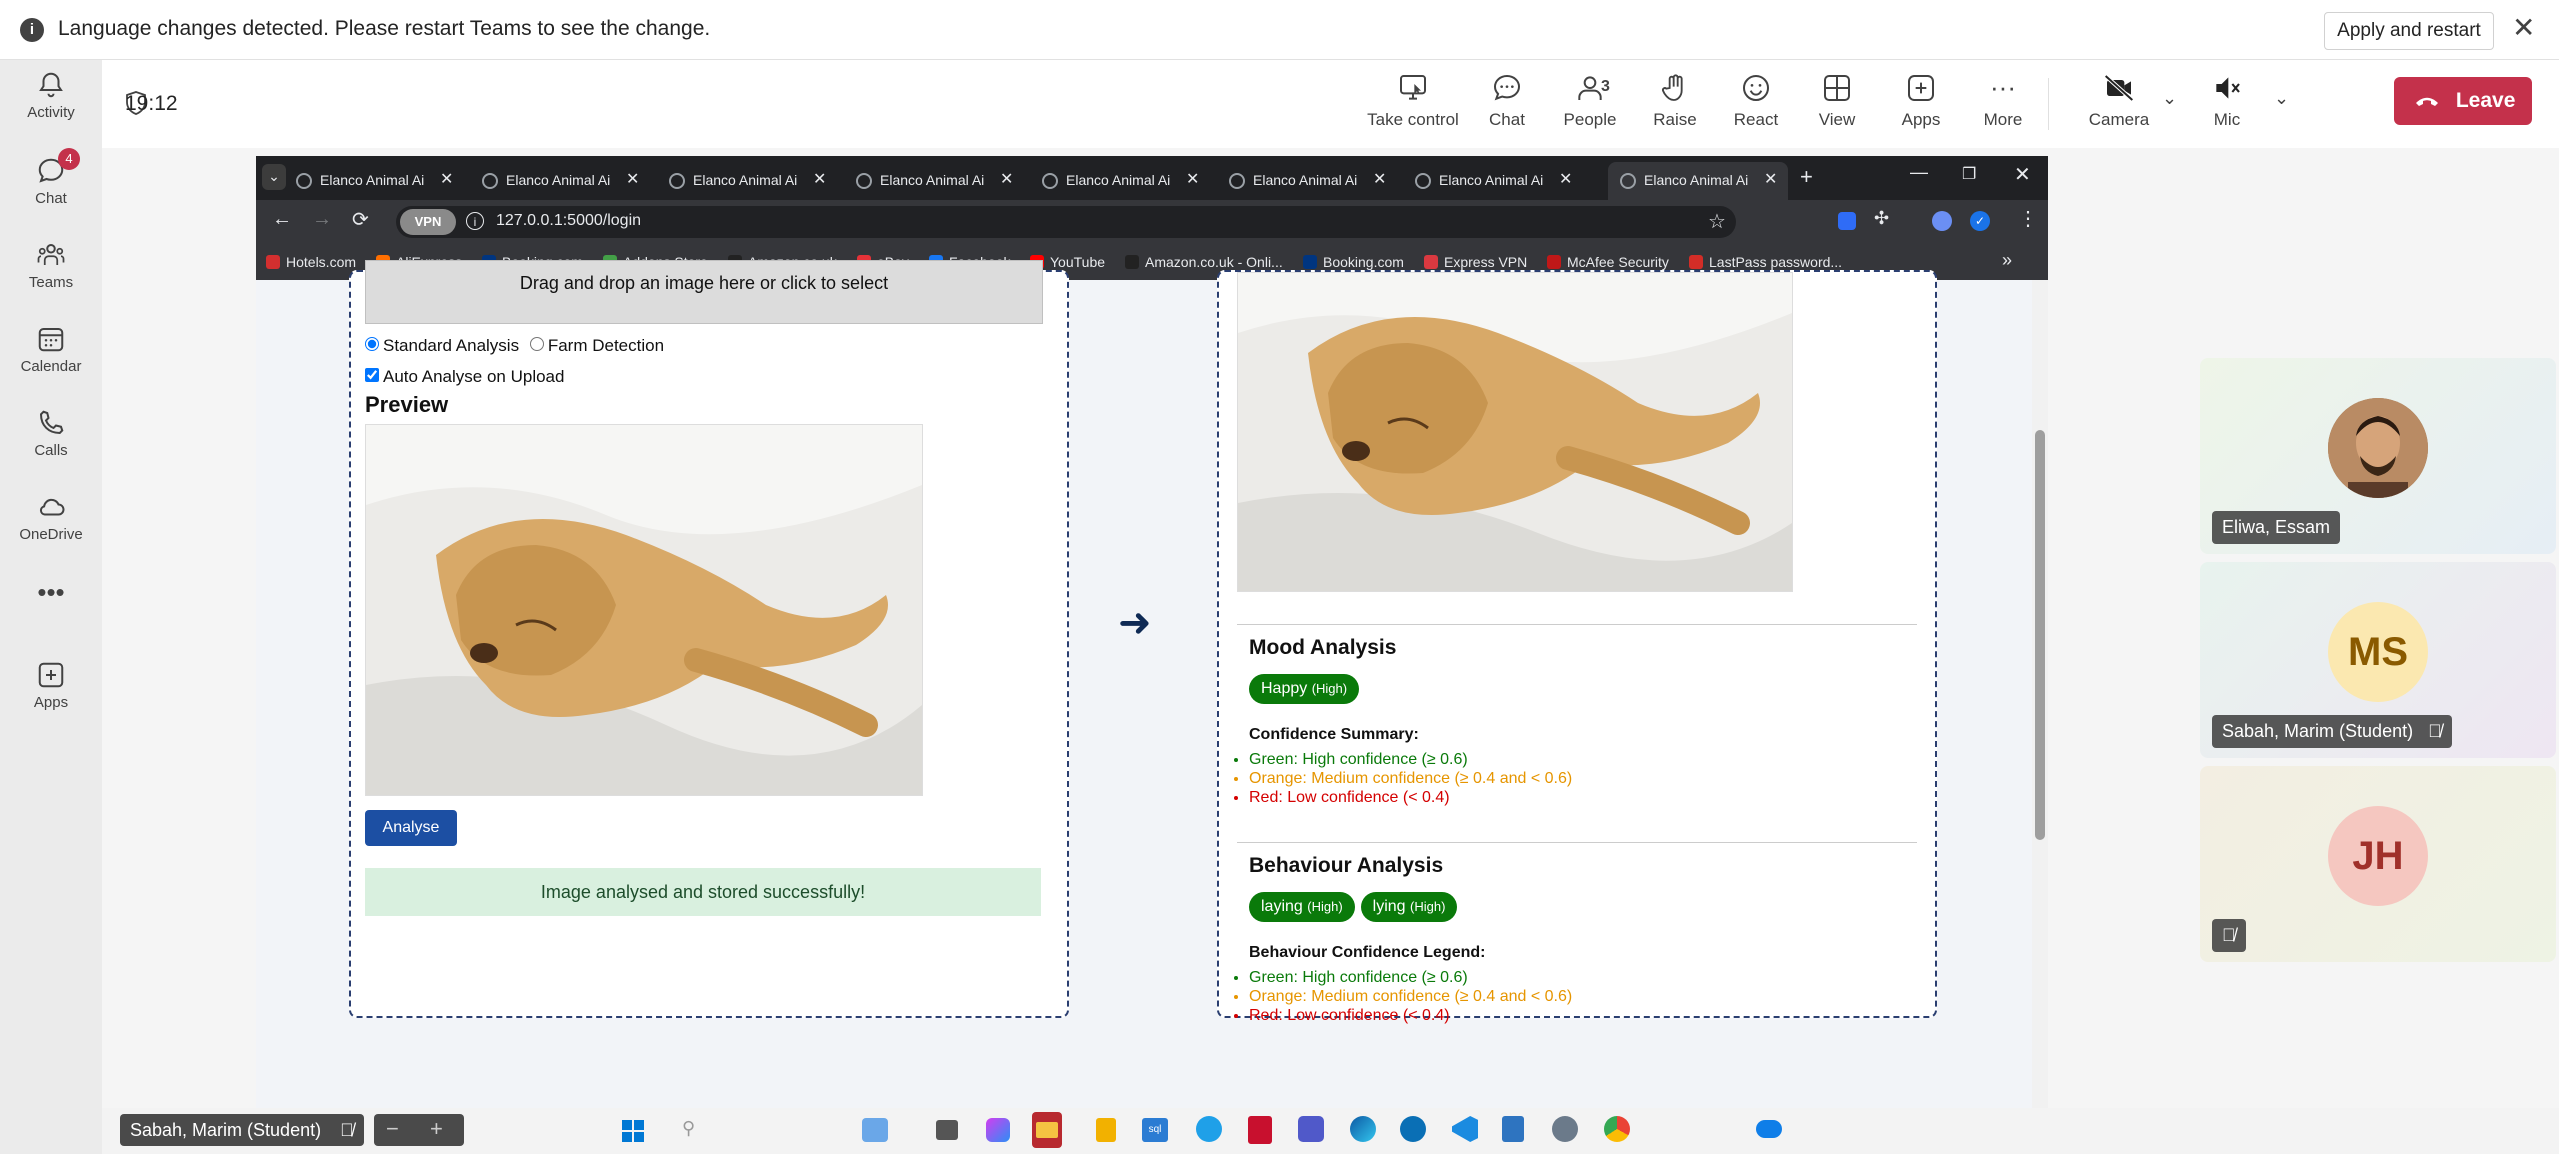 Image resolution: width=2559 pixels, height=1154 pixels. I want to click on task-view-icon, so click(947, 1130).